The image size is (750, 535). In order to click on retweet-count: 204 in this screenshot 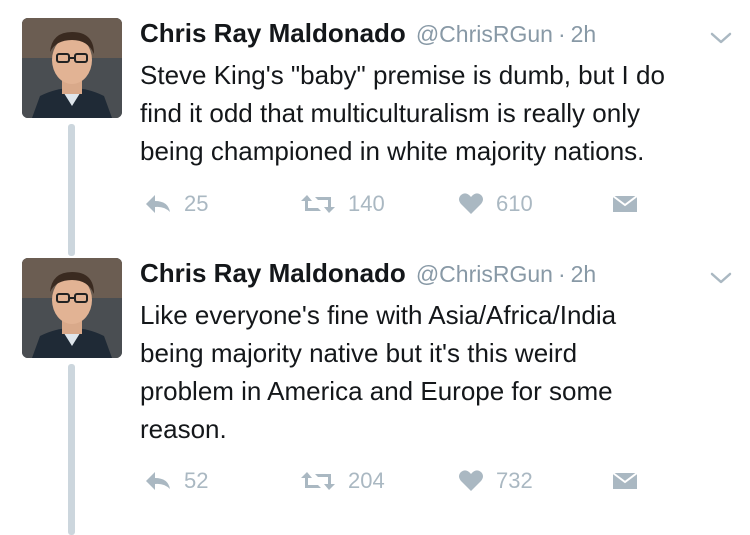, I will do `click(366, 480)`.